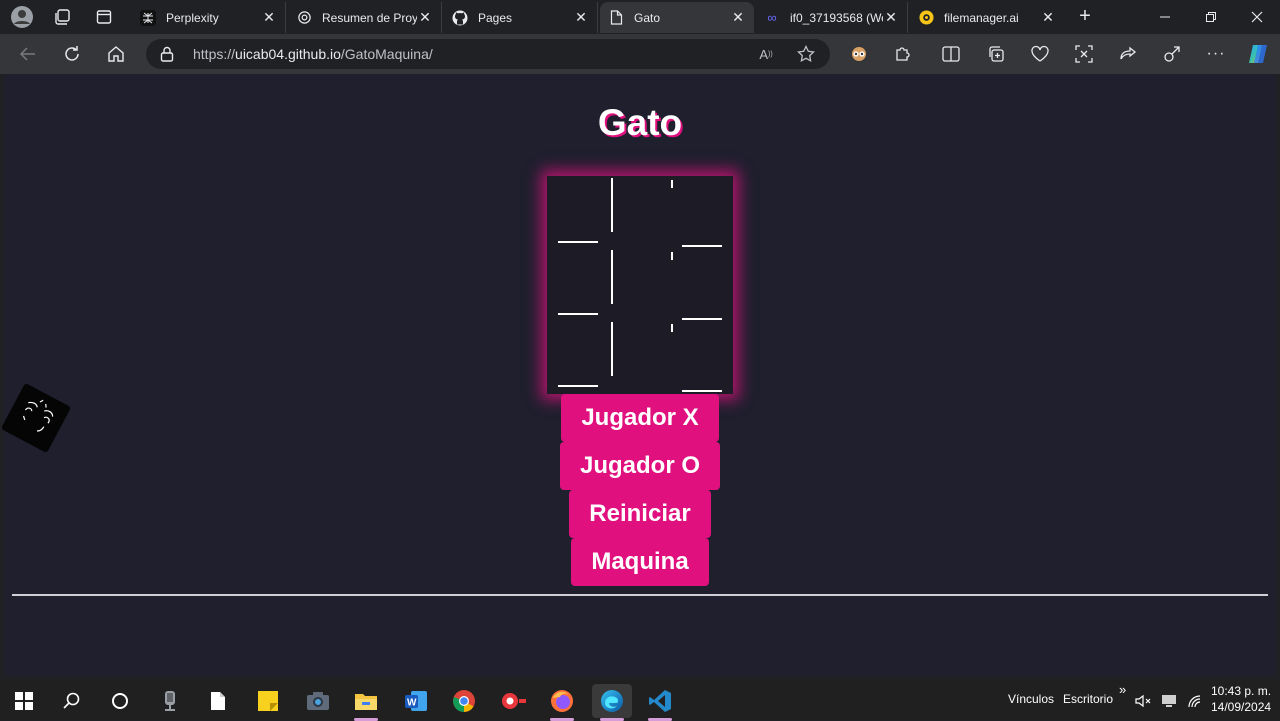  What do you see at coordinates (1258, 54) in the screenshot?
I see `copilot-icon` at bounding box center [1258, 54].